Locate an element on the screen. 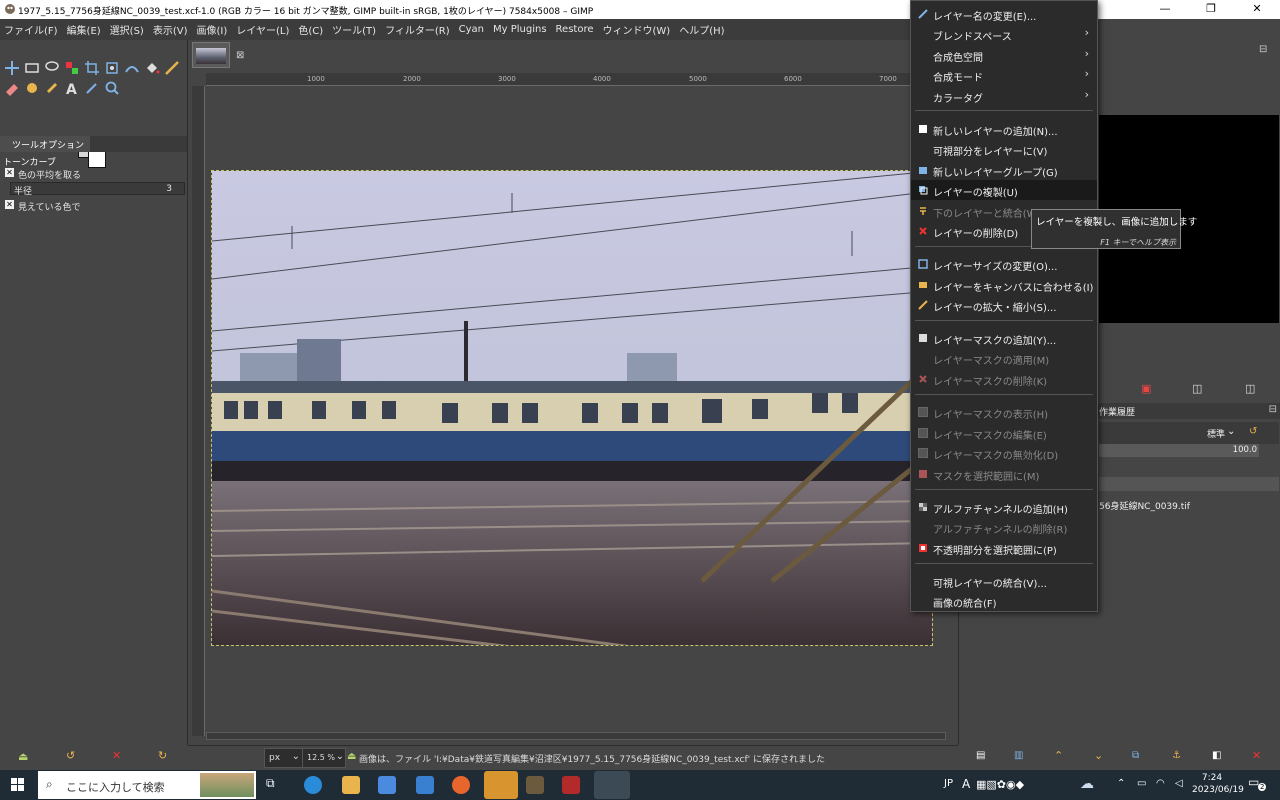  menu-item-layer-to-image-size: レイヤーをキャンバスに合わせる(I) is located at coordinates (1004, 285).